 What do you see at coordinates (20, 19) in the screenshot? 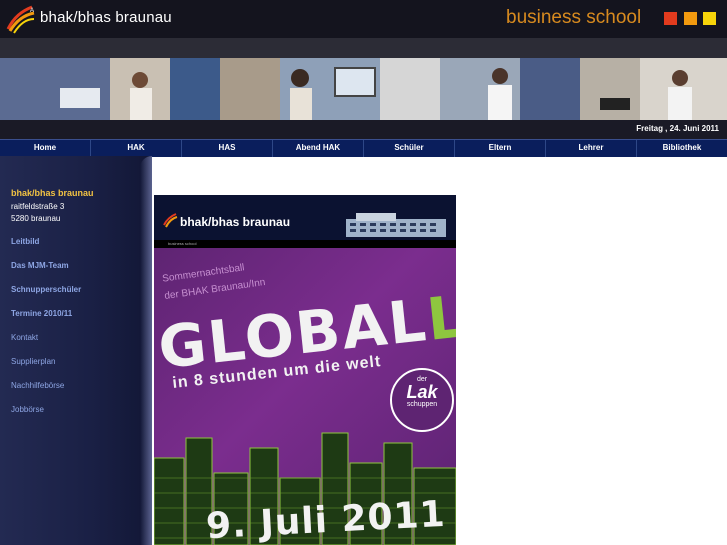
I see `school-logo-icon: A` at bounding box center [20, 19].